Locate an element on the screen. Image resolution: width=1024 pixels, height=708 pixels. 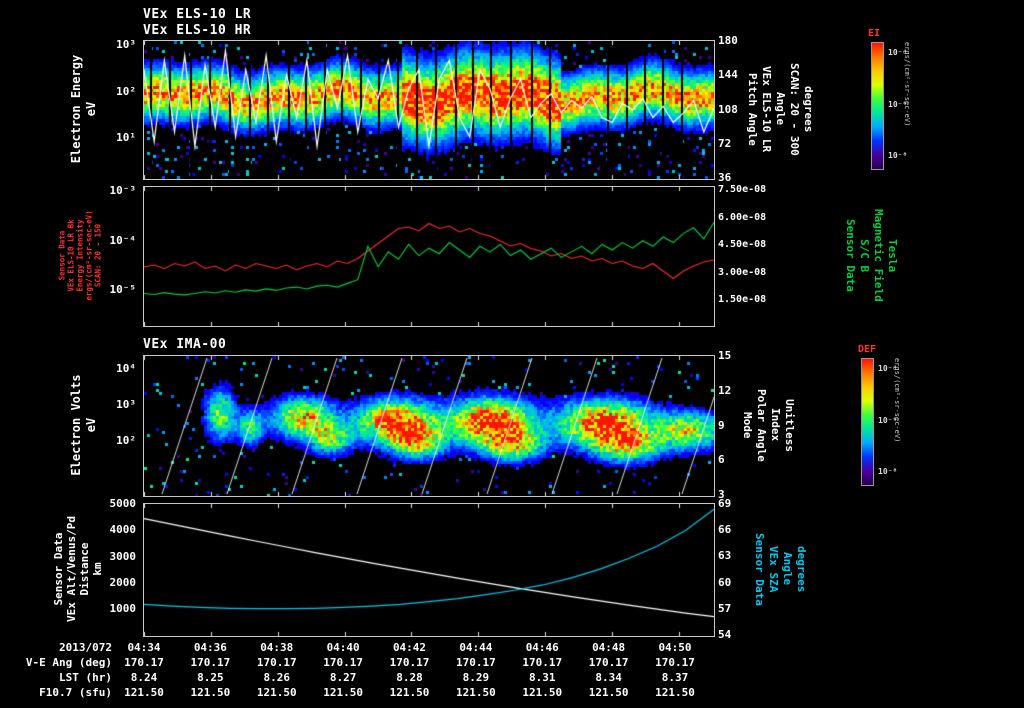
axis-label-line: Distance is located at coordinates (84, 569).